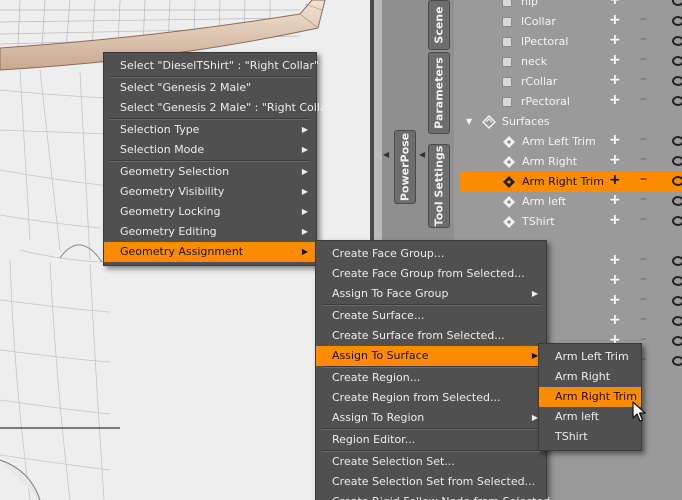 The height and width of the screenshot is (500, 682). What do you see at coordinates (386, 154) in the screenshot?
I see `collapse-left-arrow-icon: ◀` at bounding box center [386, 154].